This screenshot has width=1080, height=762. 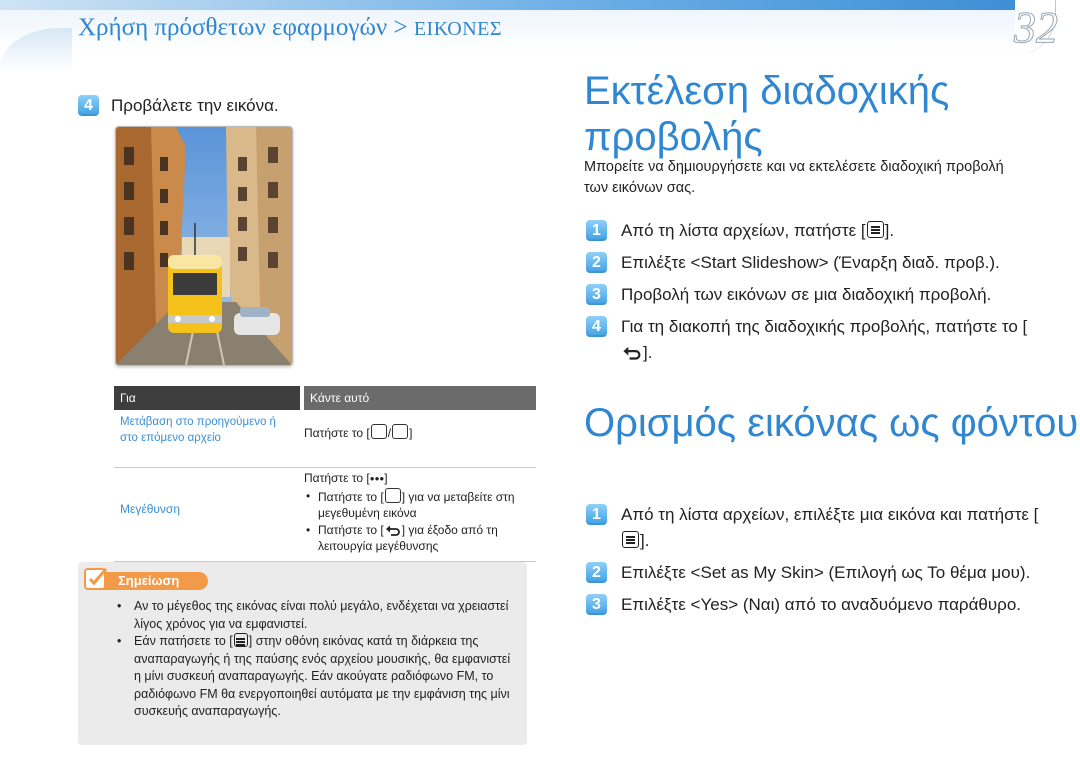 What do you see at coordinates (377, 478) in the screenshot?
I see `more-icon: ●●●` at bounding box center [377, 478].